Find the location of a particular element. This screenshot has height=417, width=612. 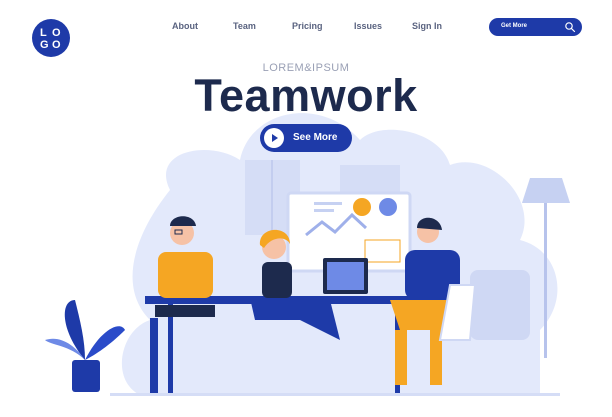

floor is located at coordinates (335, 394).